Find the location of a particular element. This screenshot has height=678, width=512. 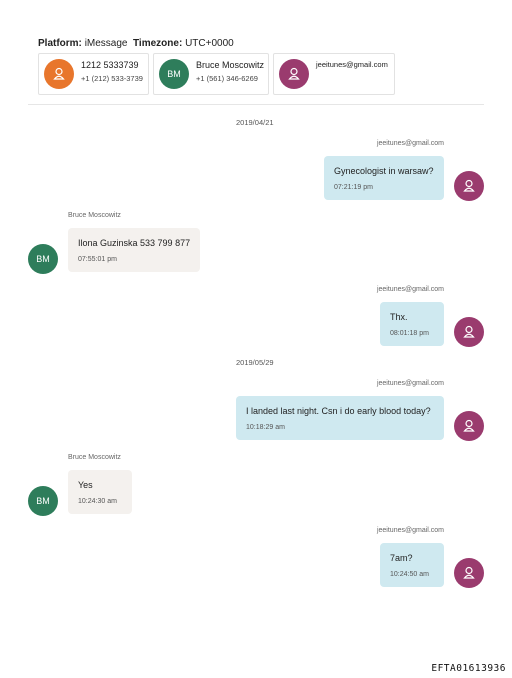

participant-number: +1 (212) 533-3739 is located at coordinates (112, 78).